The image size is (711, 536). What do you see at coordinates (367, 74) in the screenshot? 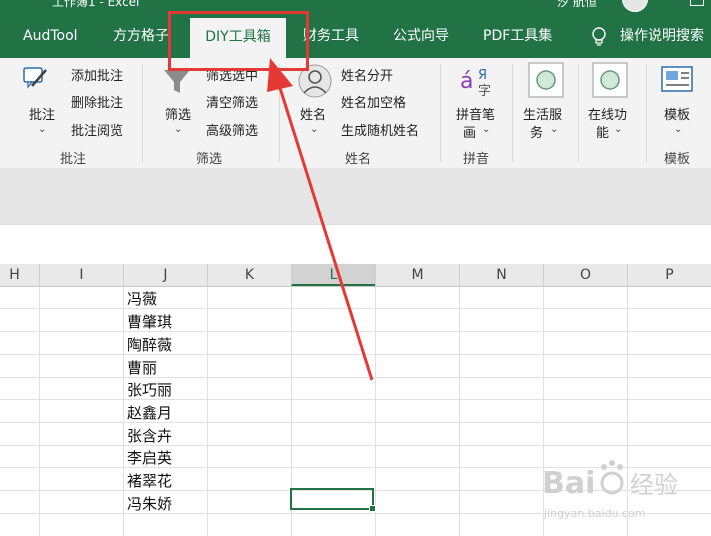
I see `split-name-button: 姓名分开` at bounding box center [367, 74].